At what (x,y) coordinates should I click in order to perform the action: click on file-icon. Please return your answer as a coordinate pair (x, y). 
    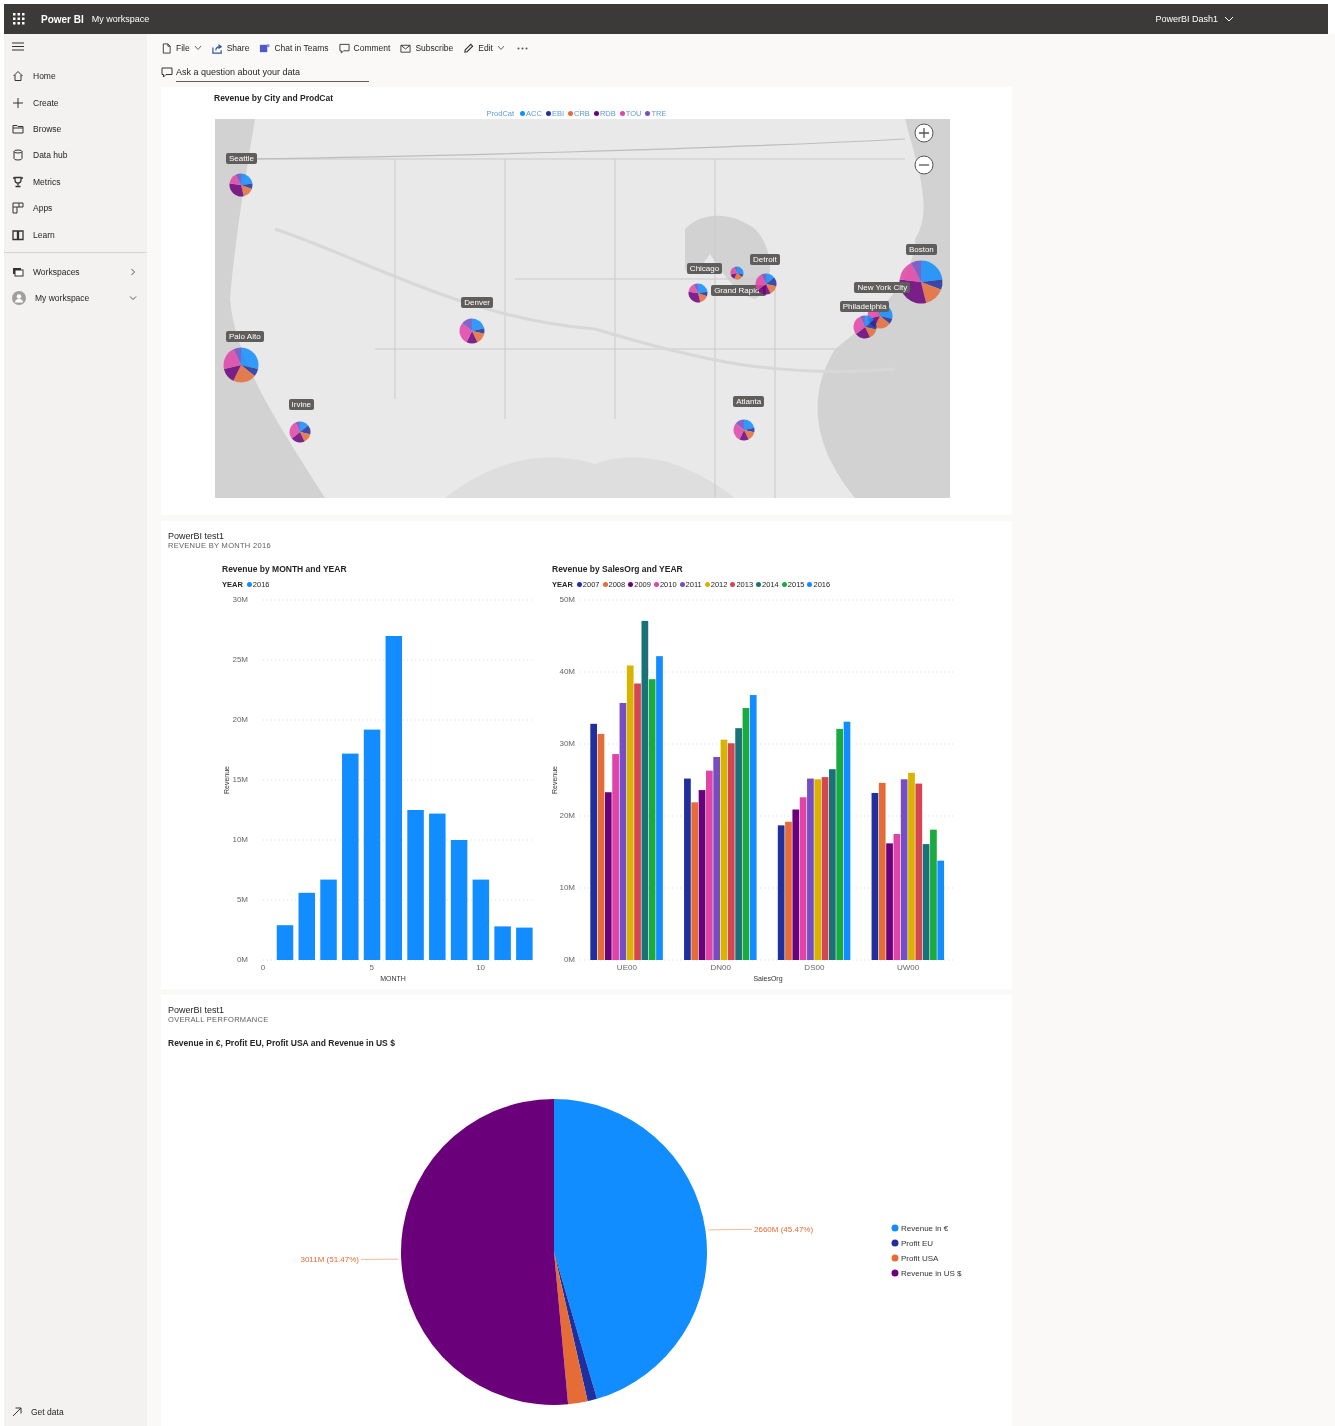
    Looking at the image, I should click on (166, 48).